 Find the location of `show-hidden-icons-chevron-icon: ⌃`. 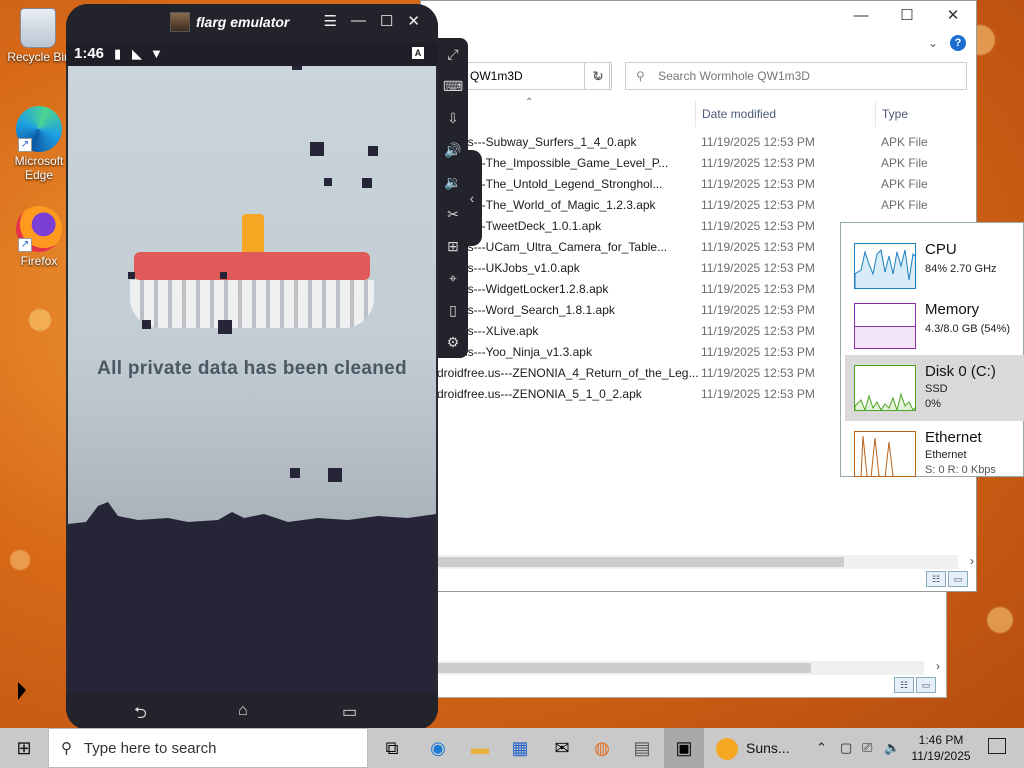

show-hidden-icons-chevron-icon: ⌃ is located at coordinates (821, 748).